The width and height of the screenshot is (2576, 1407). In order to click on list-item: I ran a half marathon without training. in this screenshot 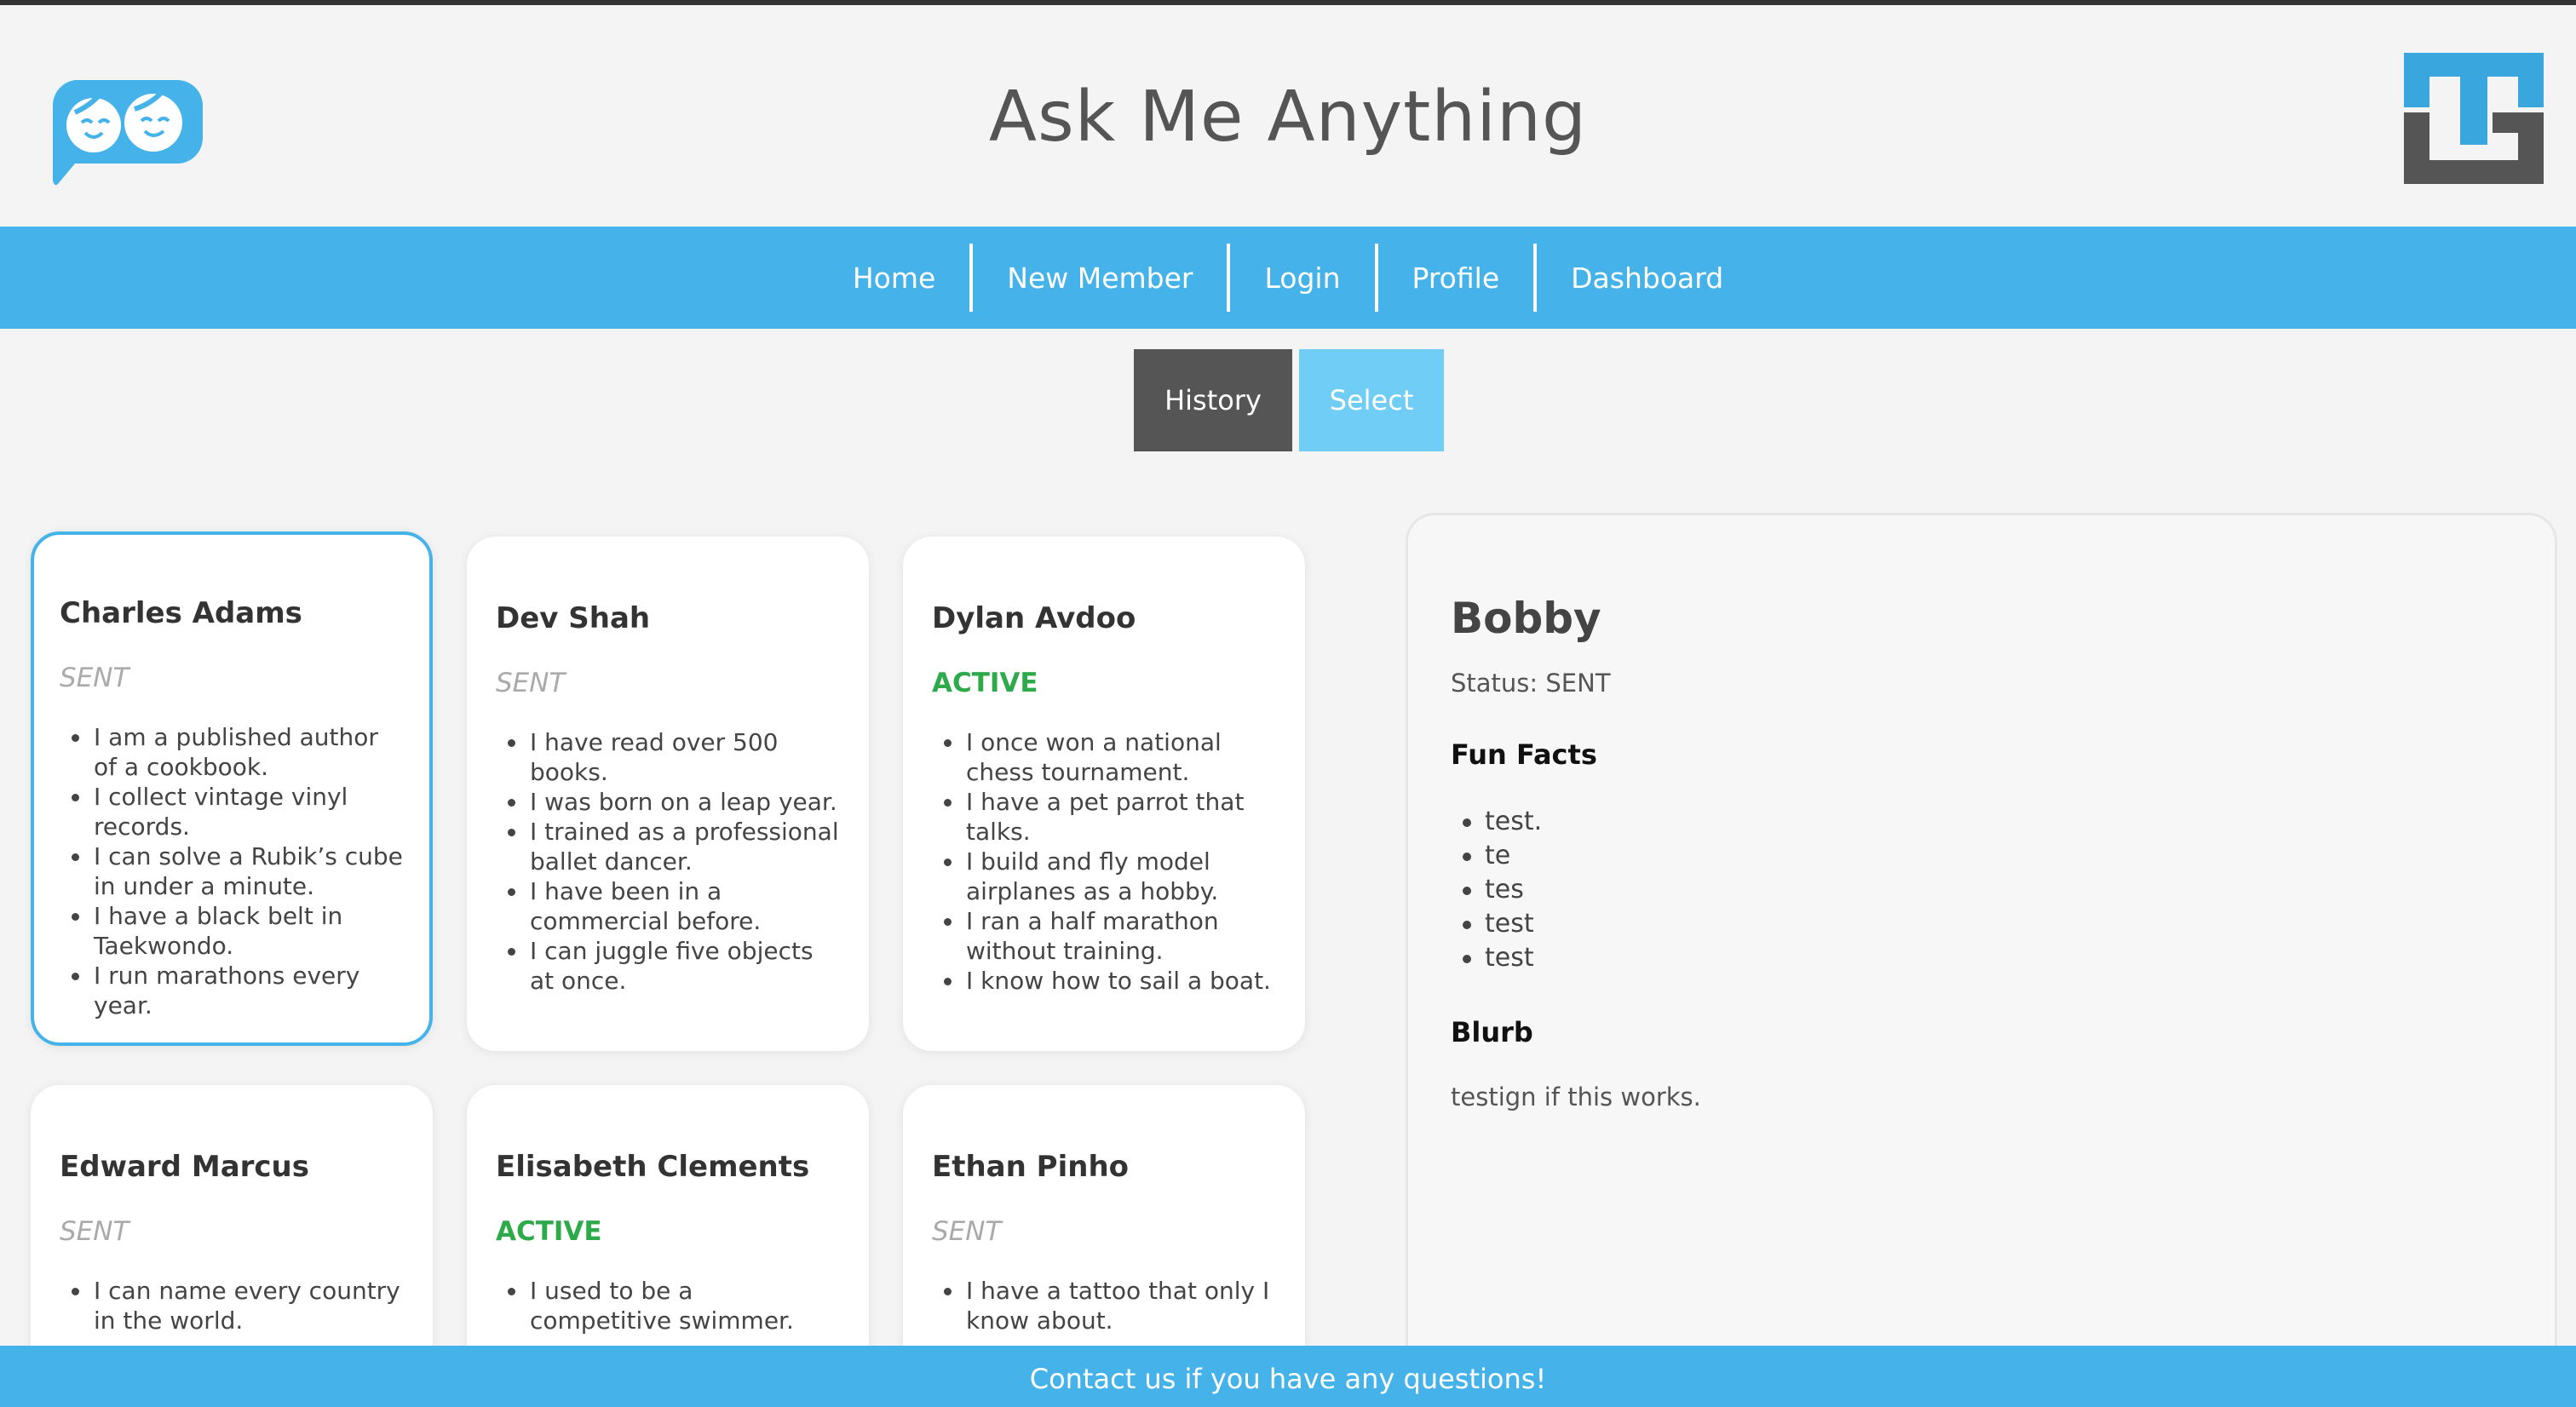, I will do `click(1104, 936)`.